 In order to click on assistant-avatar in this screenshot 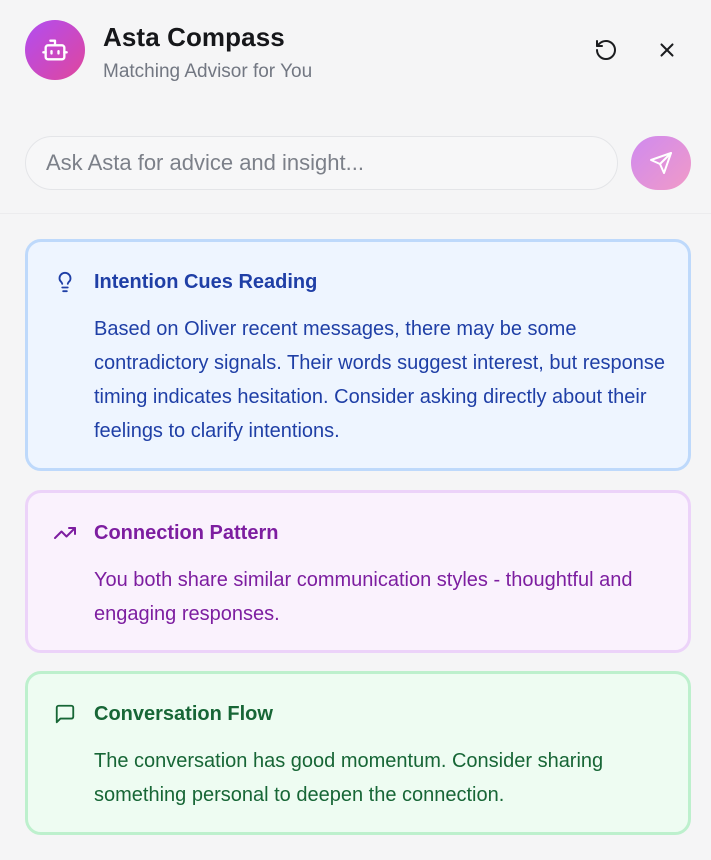, I will do `click(55, 50)`.